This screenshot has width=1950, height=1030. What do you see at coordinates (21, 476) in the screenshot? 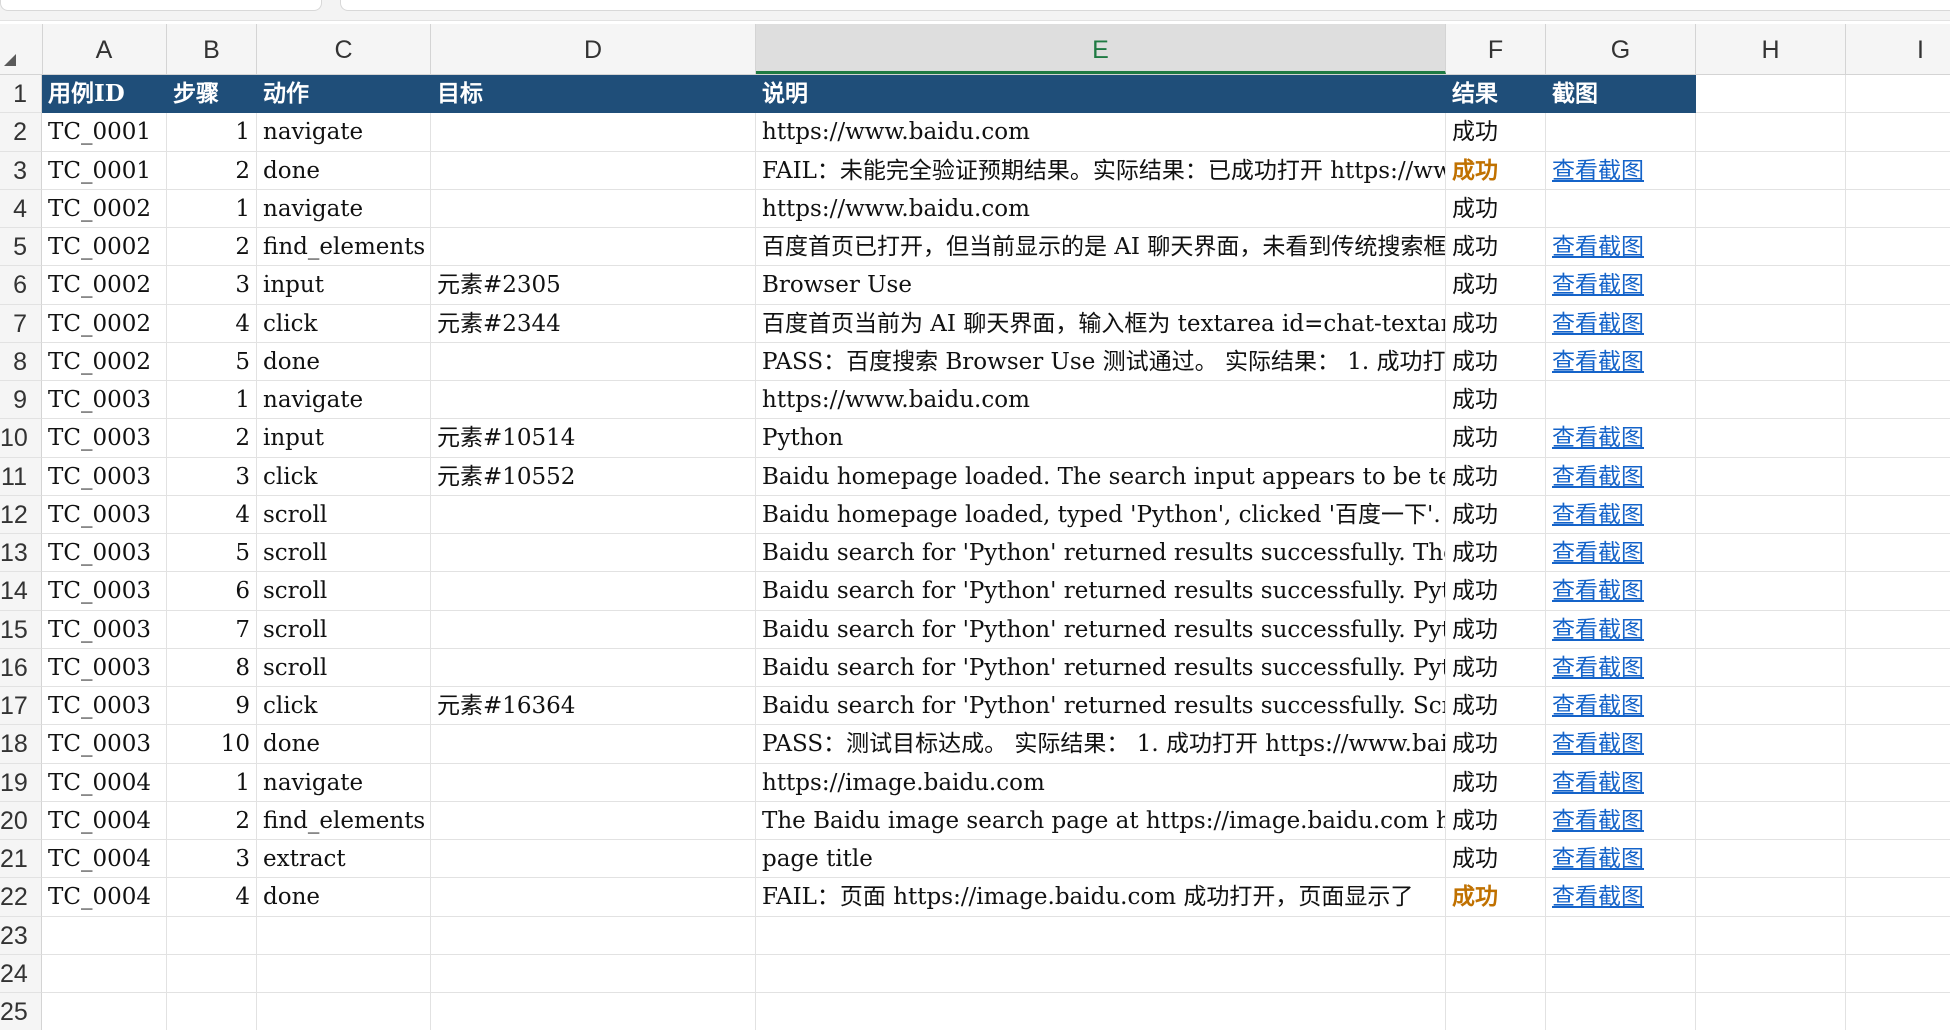
I see `row-header: 11` at bounding box center [21, 476].